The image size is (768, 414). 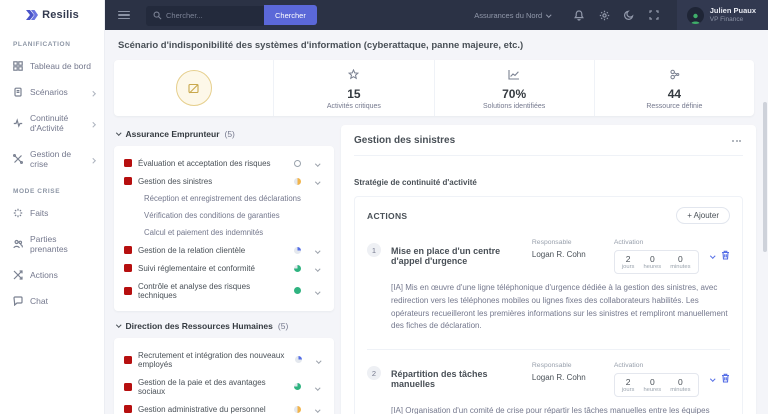 I want to click on sidebar-item-gestion-de-crise: Gestion de crise, so click(x=52, y=159).